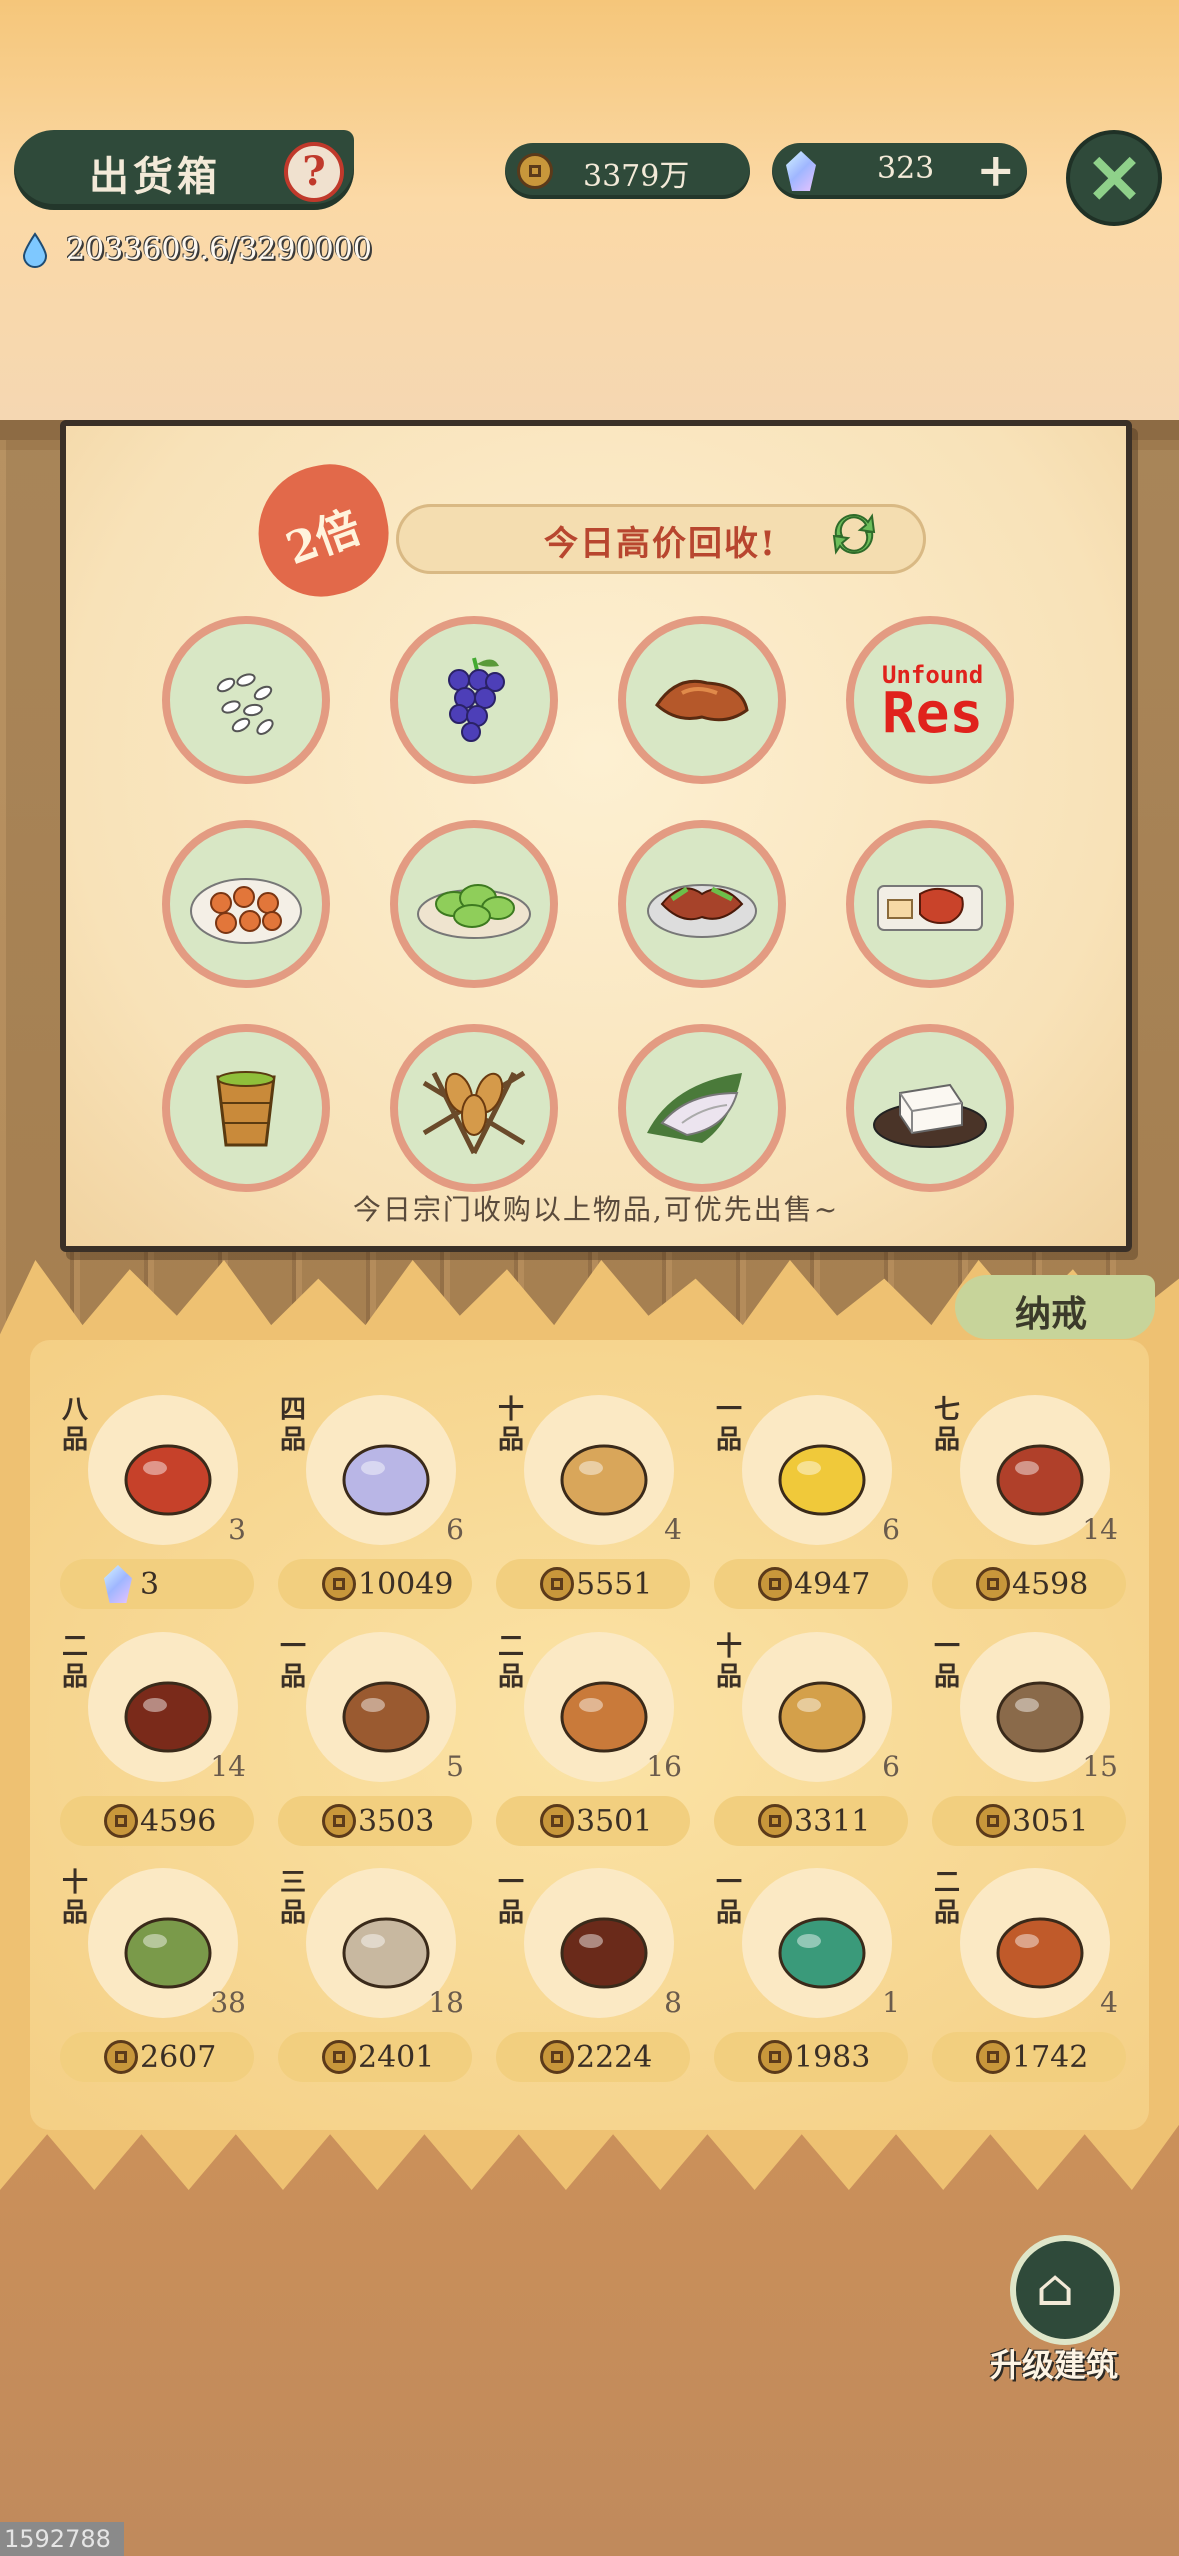  I want to click on coin-counter: 3379万, so click(627, 171).